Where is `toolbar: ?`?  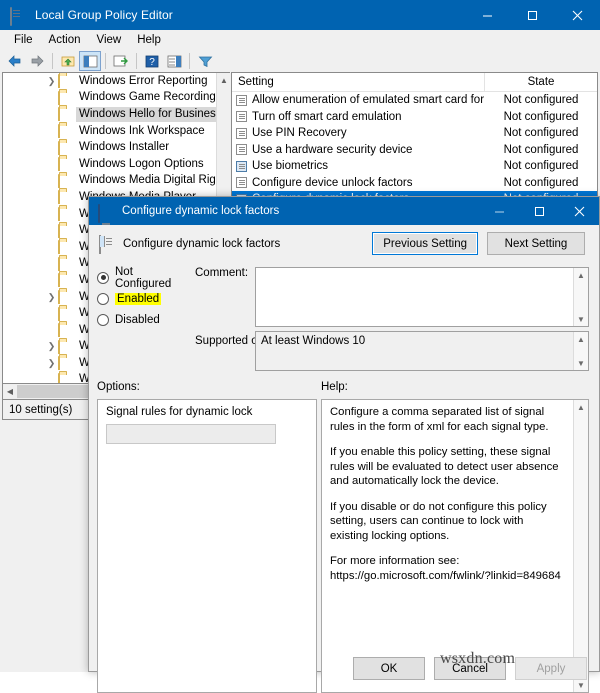 toolbar: ? is located at coordinates (300, 61).